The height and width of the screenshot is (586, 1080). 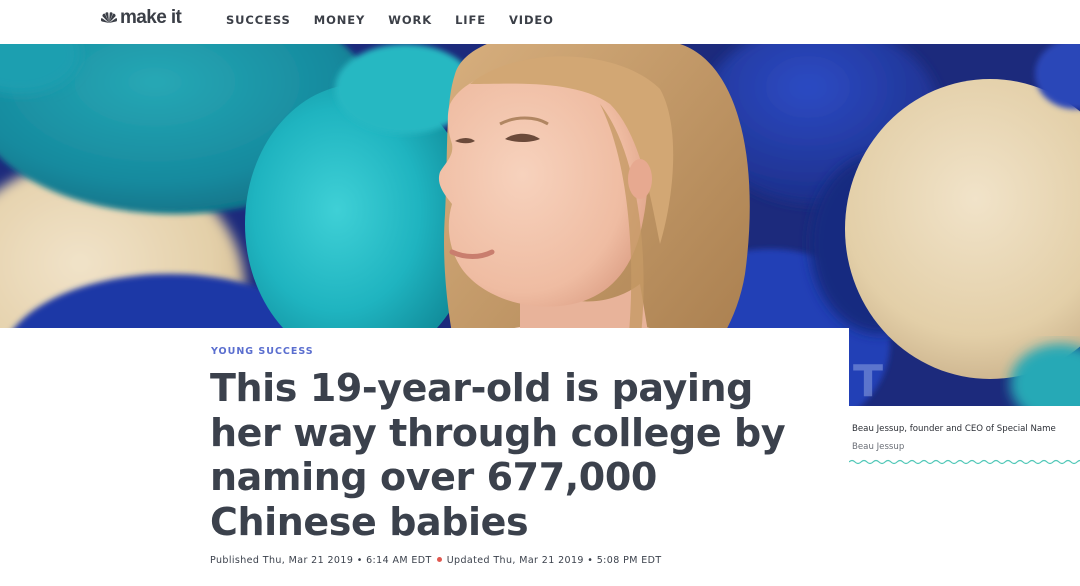 I want to click on top-navigation-bar: make it SUCCESS MONEY WORK LIFE VIDEO, so click(x=540, y=22).